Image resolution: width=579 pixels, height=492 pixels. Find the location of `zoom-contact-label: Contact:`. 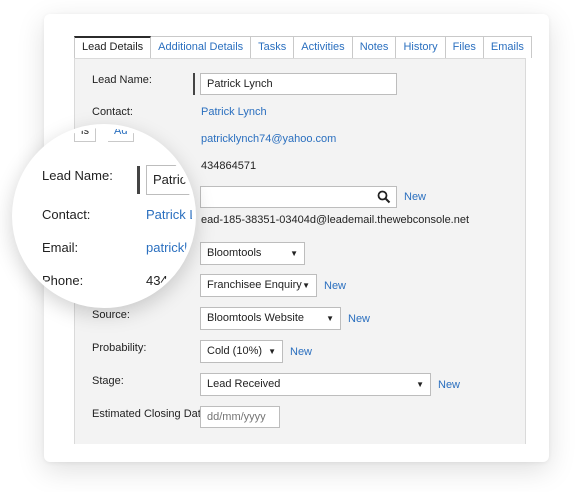

zoom-contact-label: Contact: is located at coordinates (66, 214).